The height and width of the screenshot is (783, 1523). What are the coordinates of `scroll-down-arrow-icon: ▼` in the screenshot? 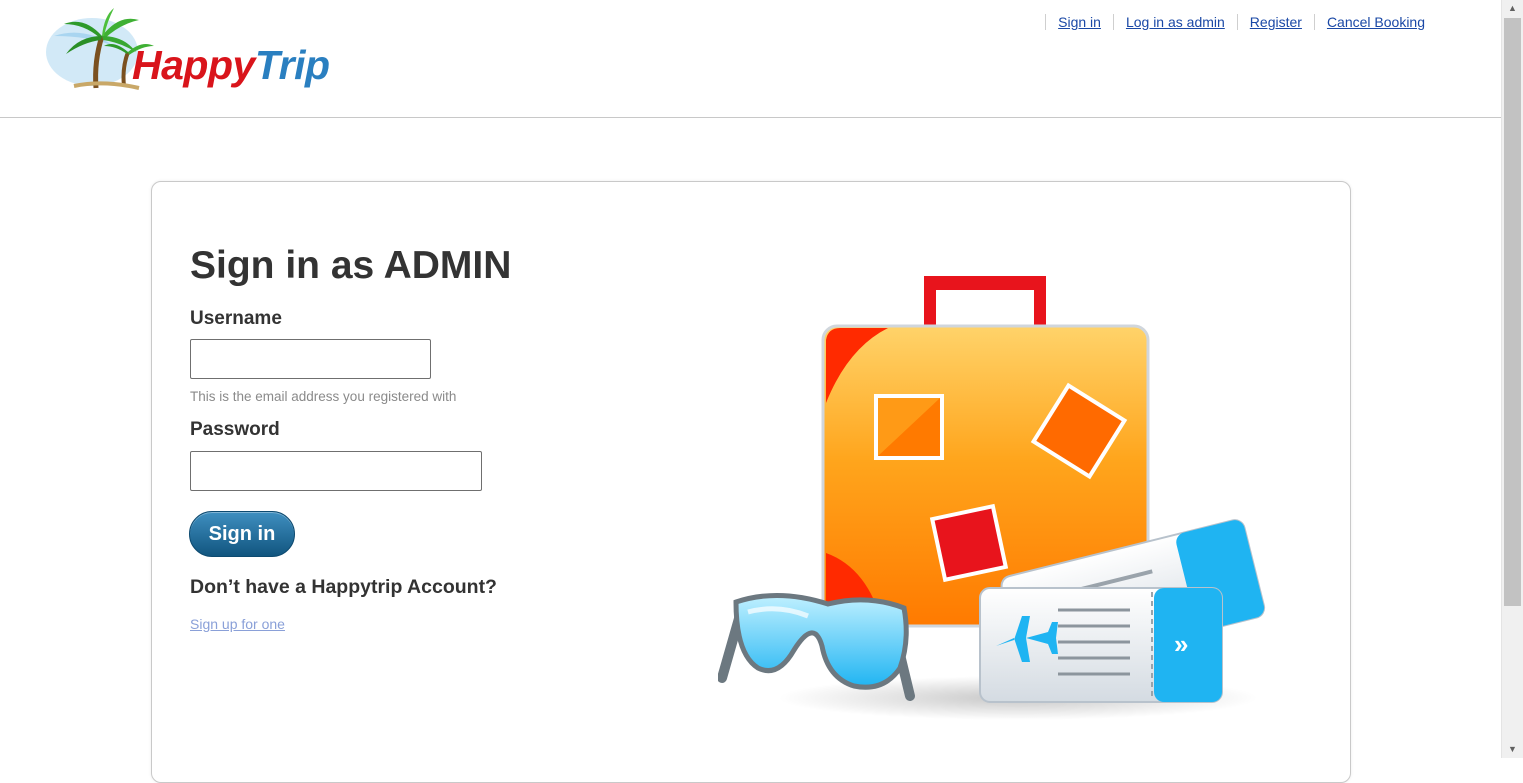 It's located at (1512, 749).